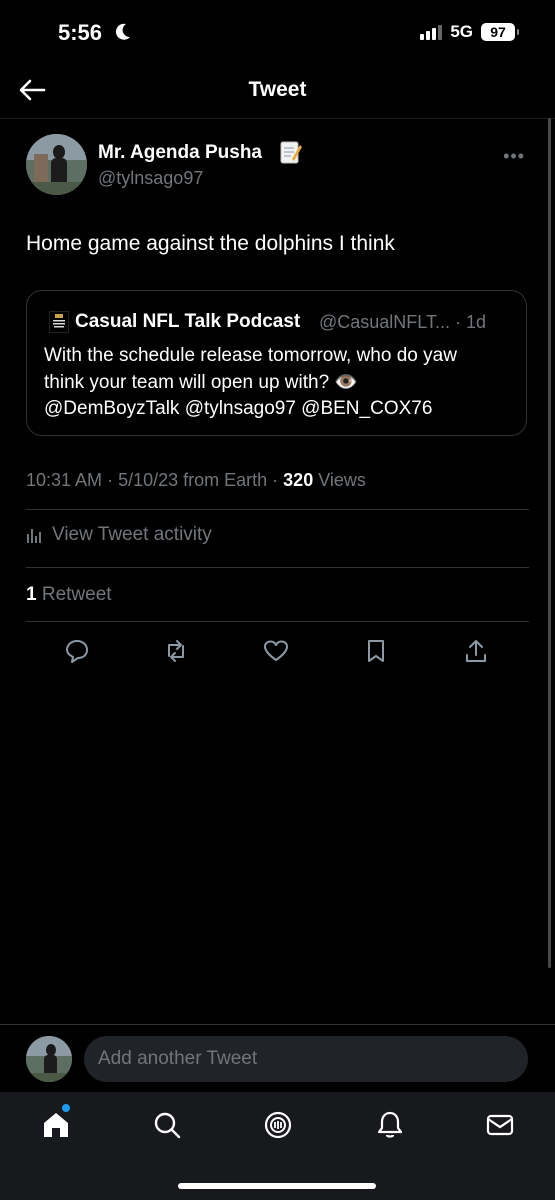 The image size is (555, 1200). Describe the element at coordinates (500, 1125) in the screenshot. I see `messages-icon` at that location.